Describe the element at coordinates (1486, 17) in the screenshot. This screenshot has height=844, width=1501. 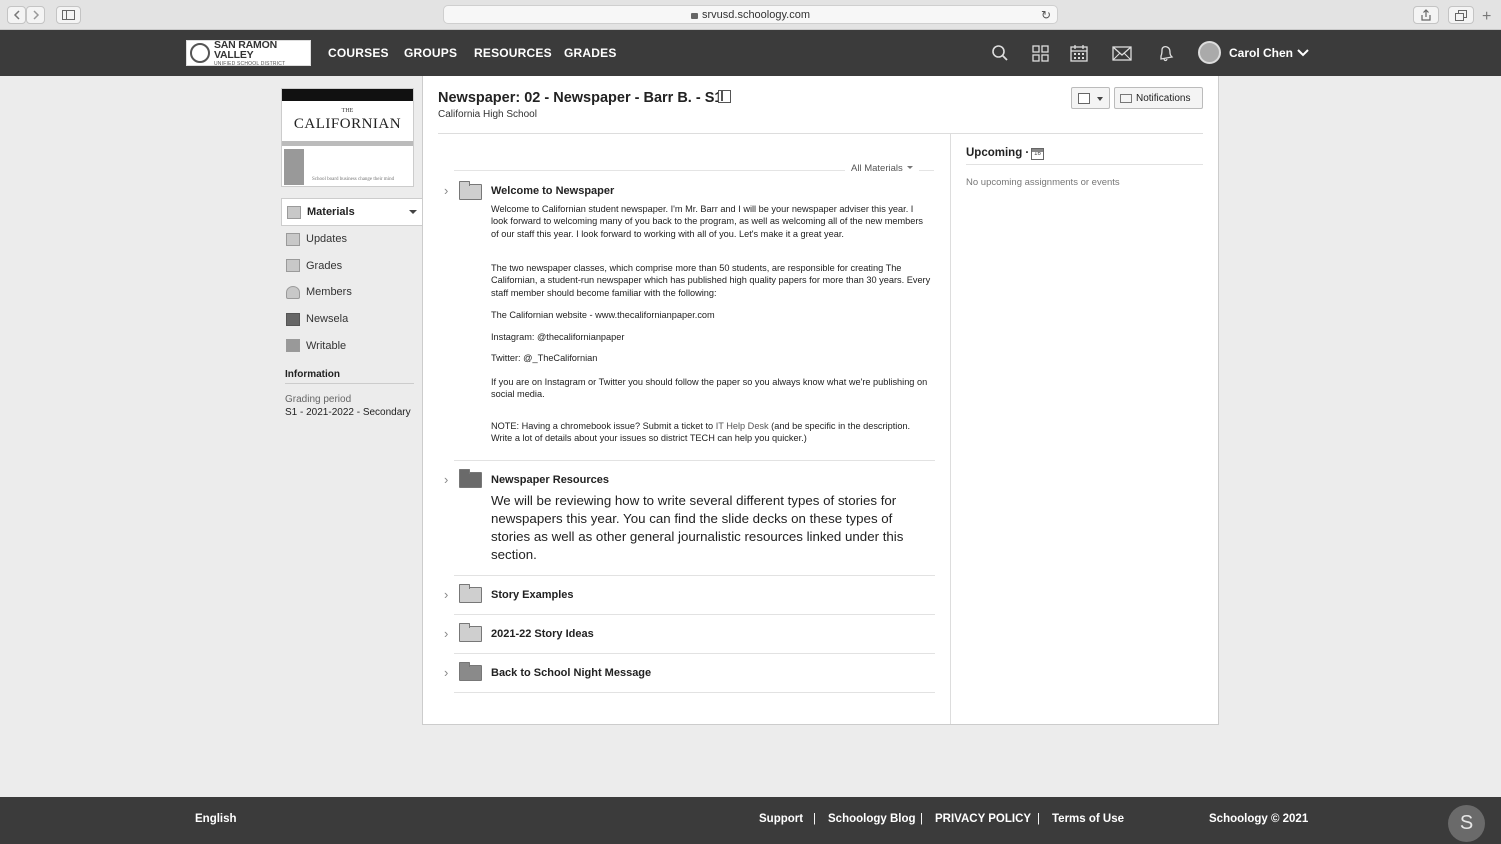
I see `new-tab-button: +` at that location.